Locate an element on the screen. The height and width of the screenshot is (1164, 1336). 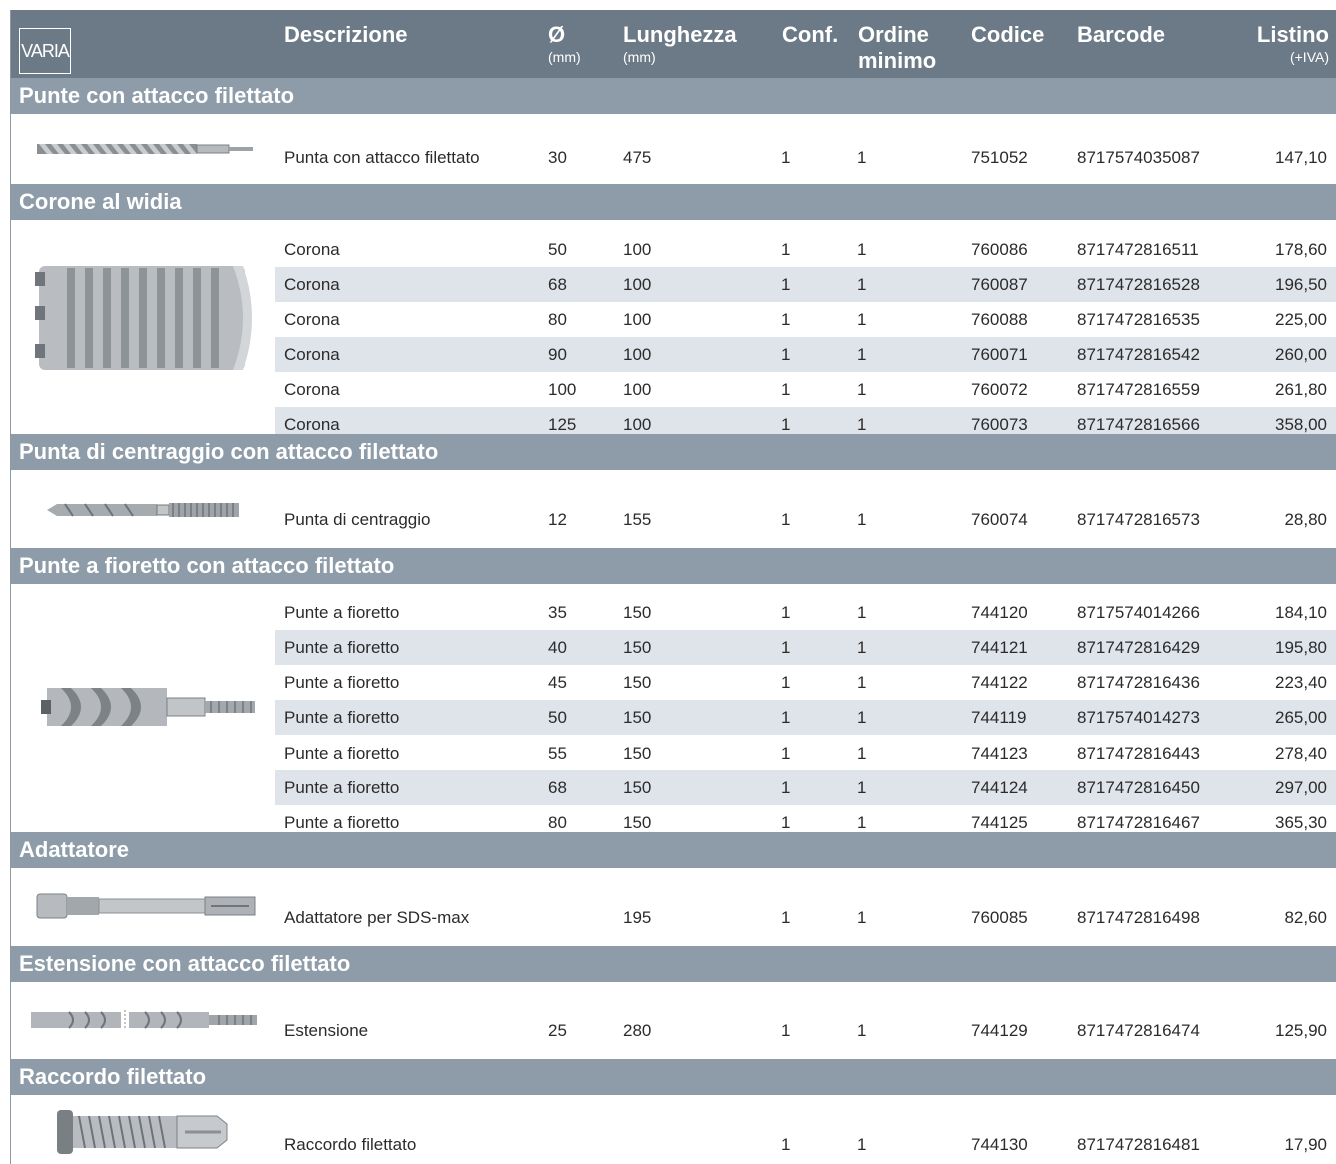
cell-diametro: 45 is located at coordinates (557, 682).